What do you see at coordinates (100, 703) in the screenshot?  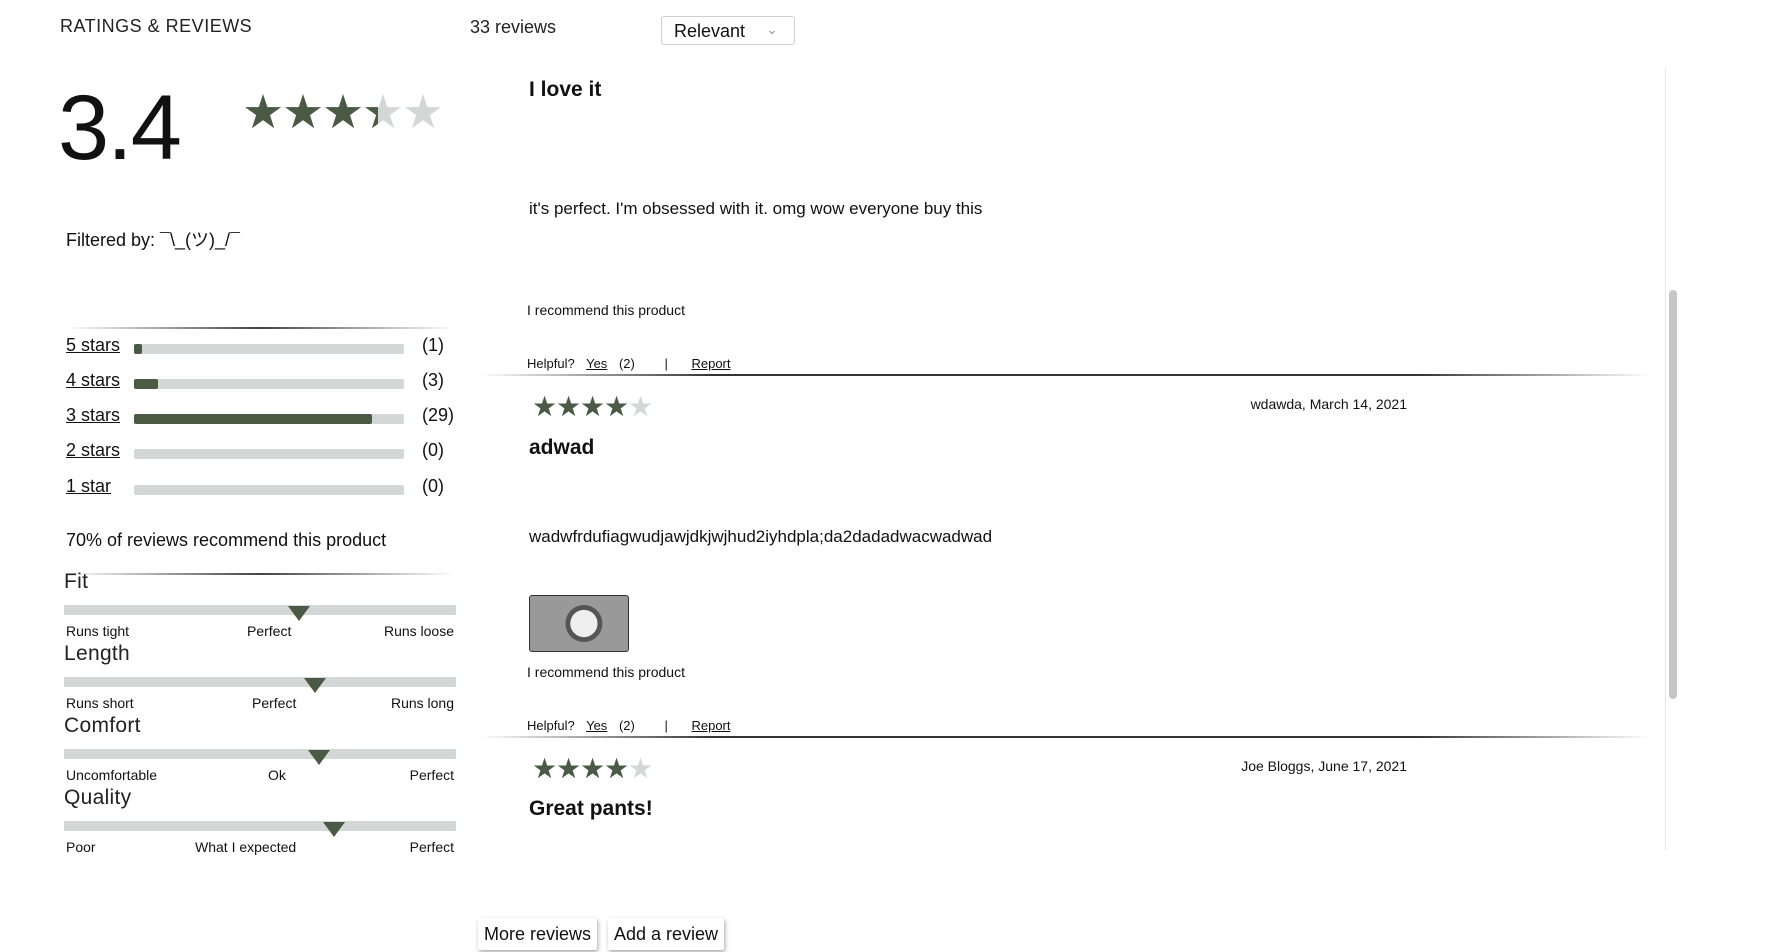 I see `characteristic-low-label: Runs short` at bounding box center [100, 703].